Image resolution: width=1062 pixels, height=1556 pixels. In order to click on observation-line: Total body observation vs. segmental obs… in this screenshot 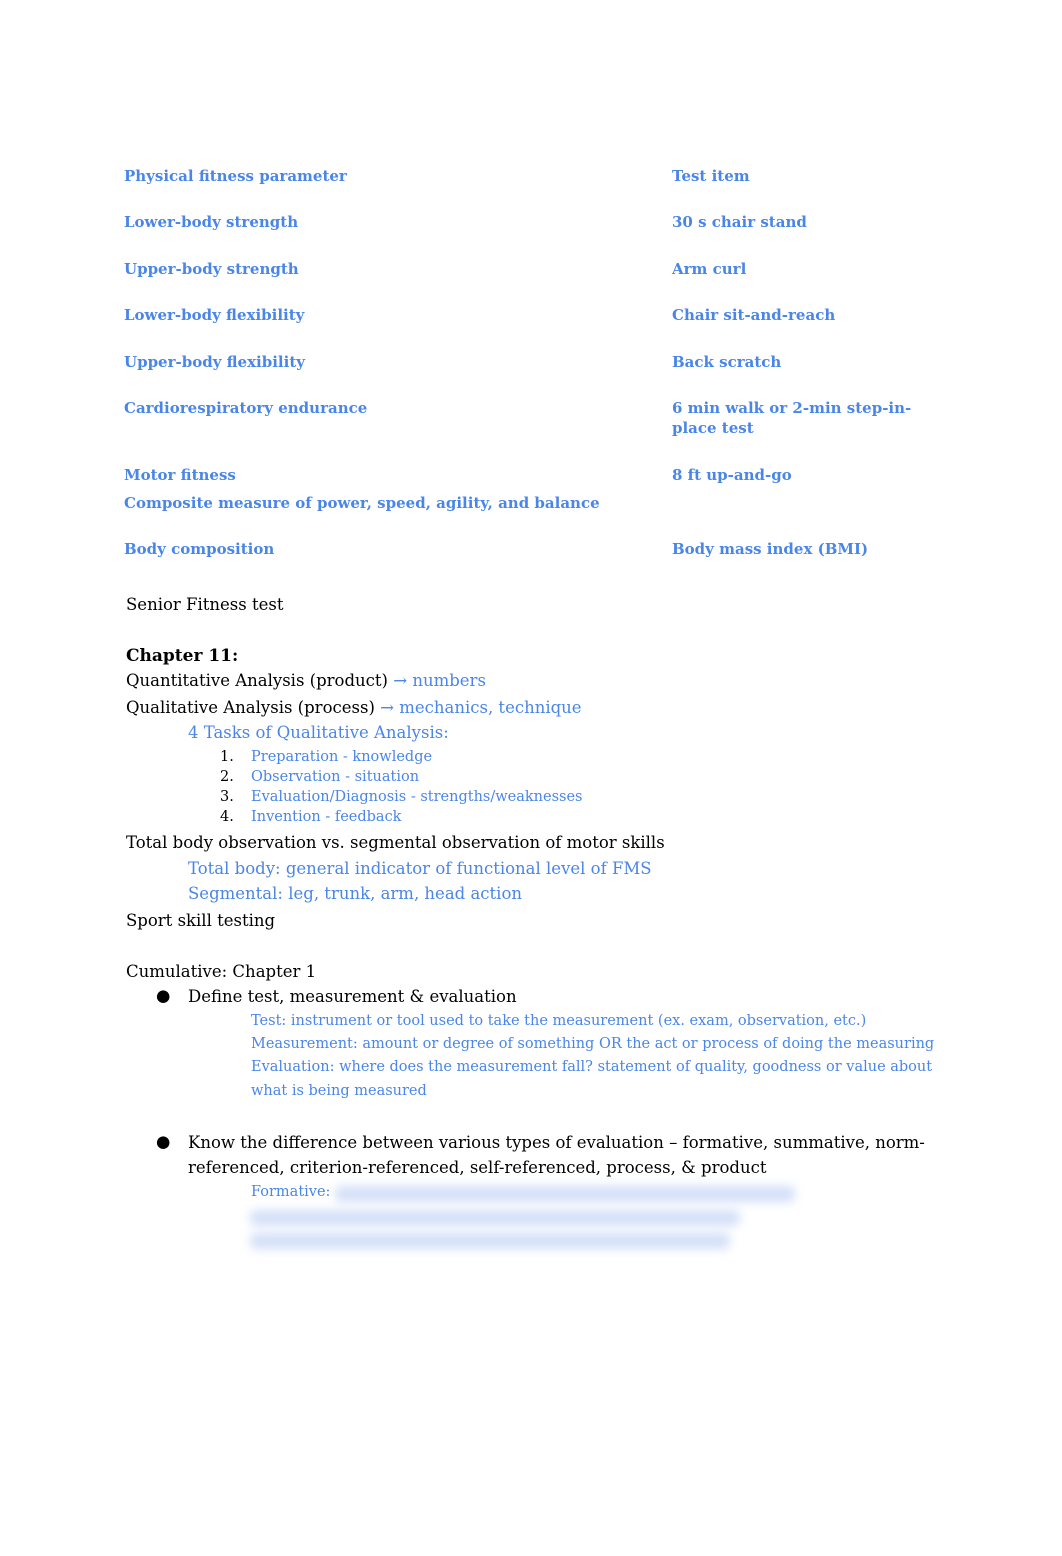, I will do `click(395, 842)`.